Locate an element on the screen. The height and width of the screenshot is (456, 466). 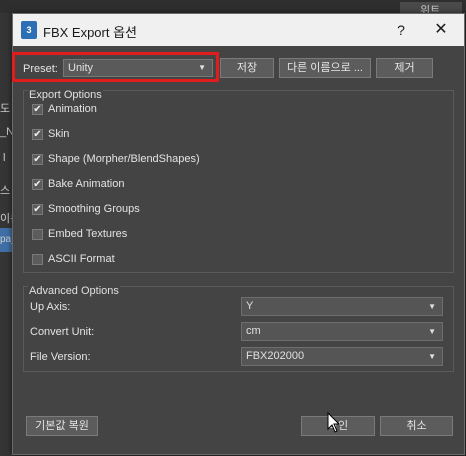
preset-highlight-box is located at coordinates (115, 67).